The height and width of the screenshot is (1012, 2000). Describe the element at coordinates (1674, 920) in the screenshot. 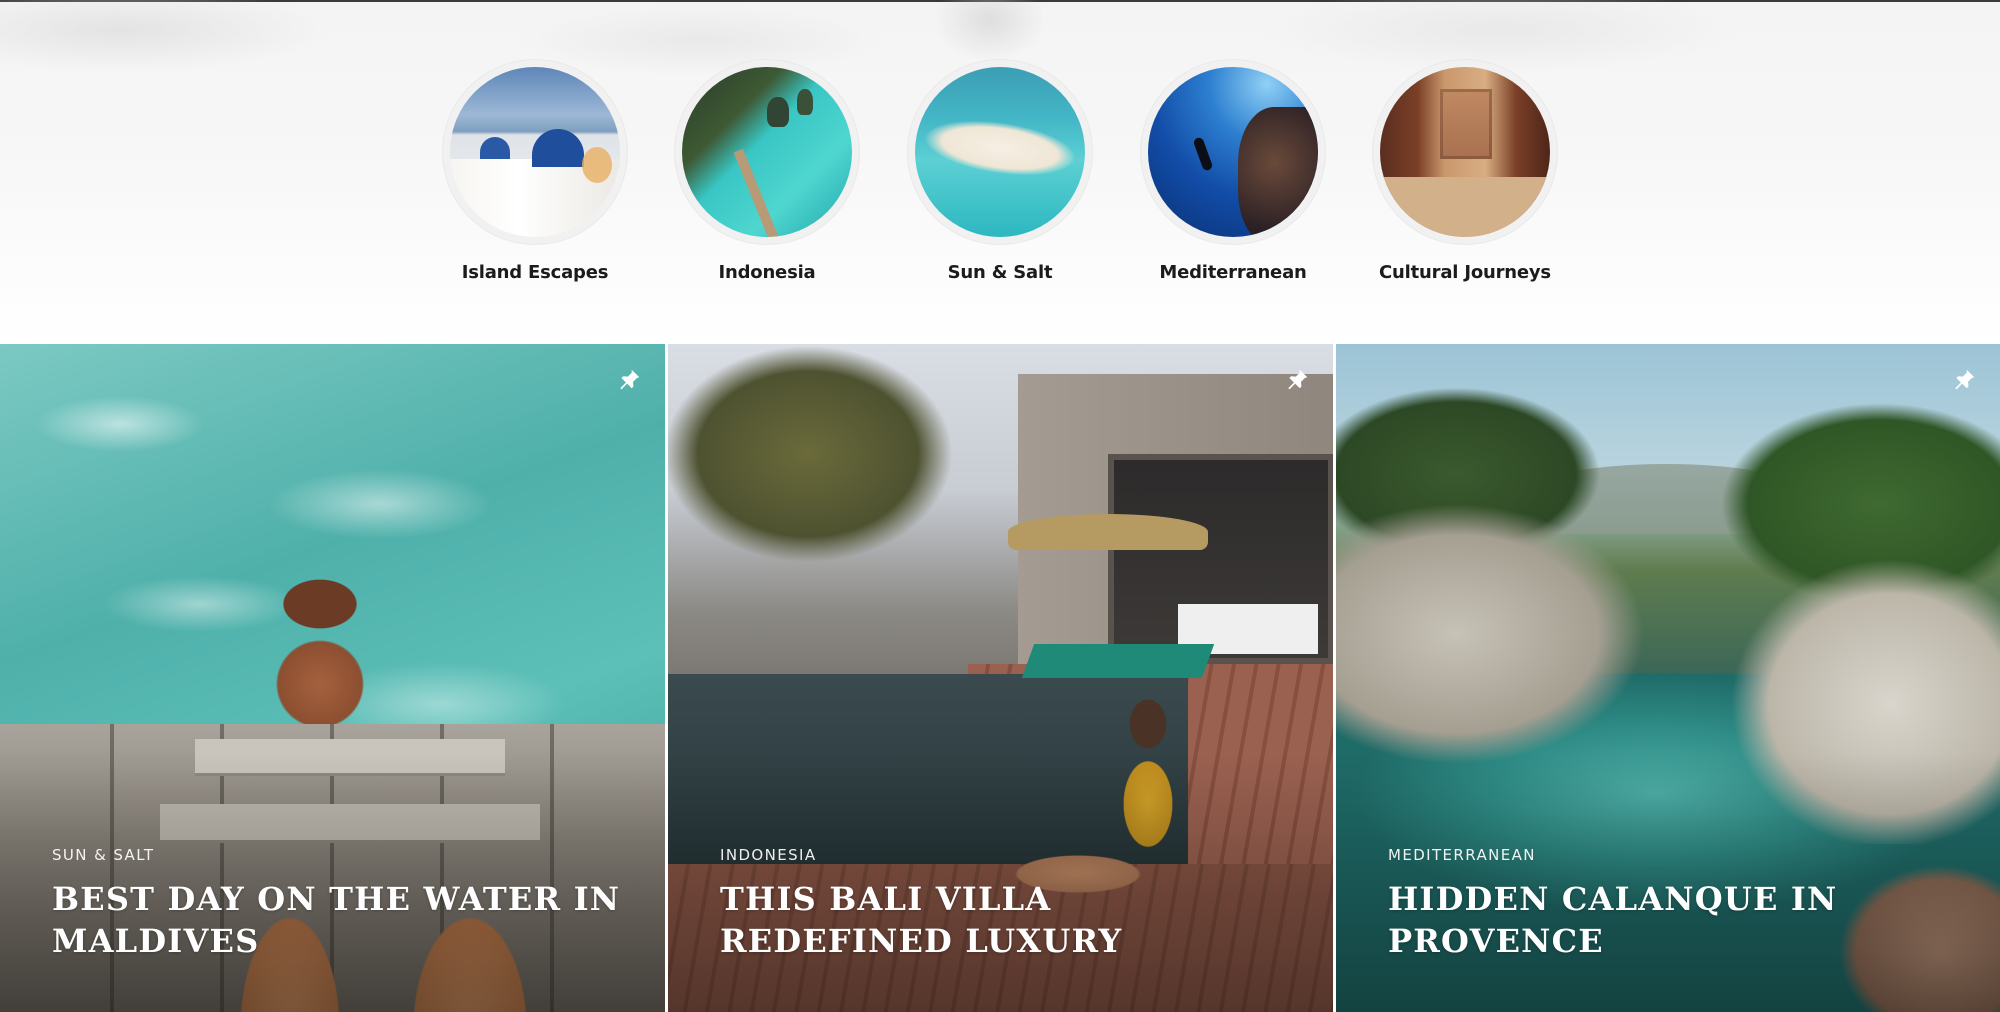

I see `card-title: Hidden calanque in Provence` at that location.